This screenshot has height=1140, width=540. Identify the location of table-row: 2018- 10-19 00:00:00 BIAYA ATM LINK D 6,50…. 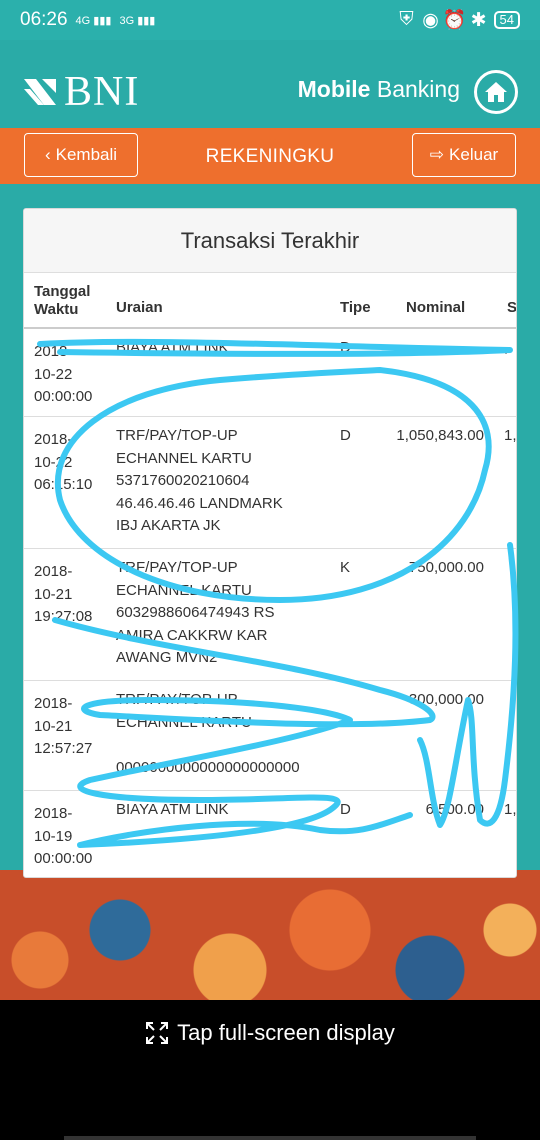
(270, 834).